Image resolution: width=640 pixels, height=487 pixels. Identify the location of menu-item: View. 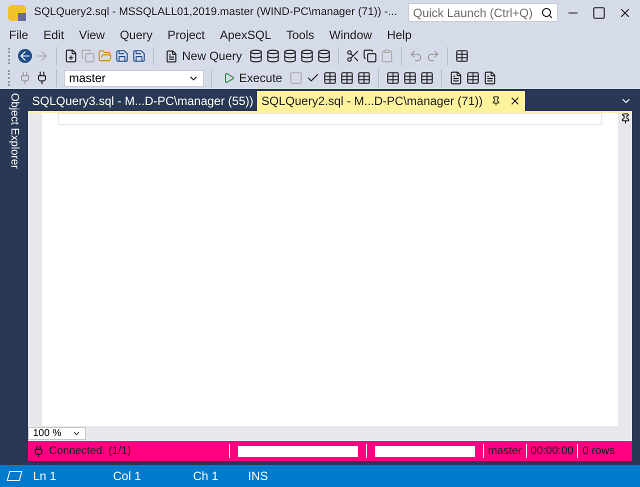
(92, 35).